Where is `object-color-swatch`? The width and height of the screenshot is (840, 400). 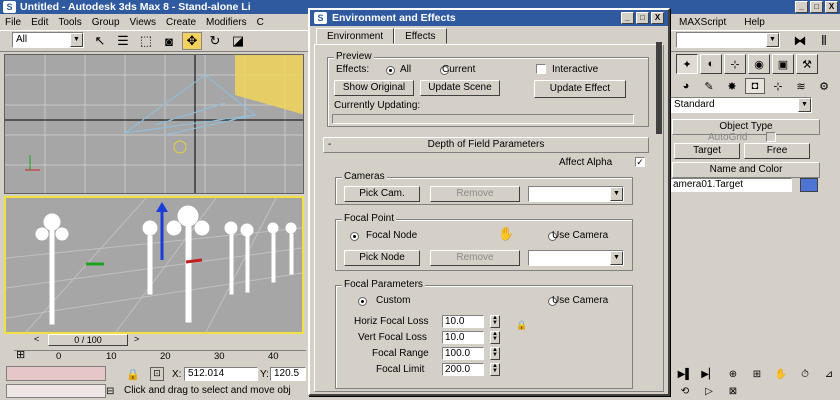
object-color-swatch is located at coordinates (809, 185).